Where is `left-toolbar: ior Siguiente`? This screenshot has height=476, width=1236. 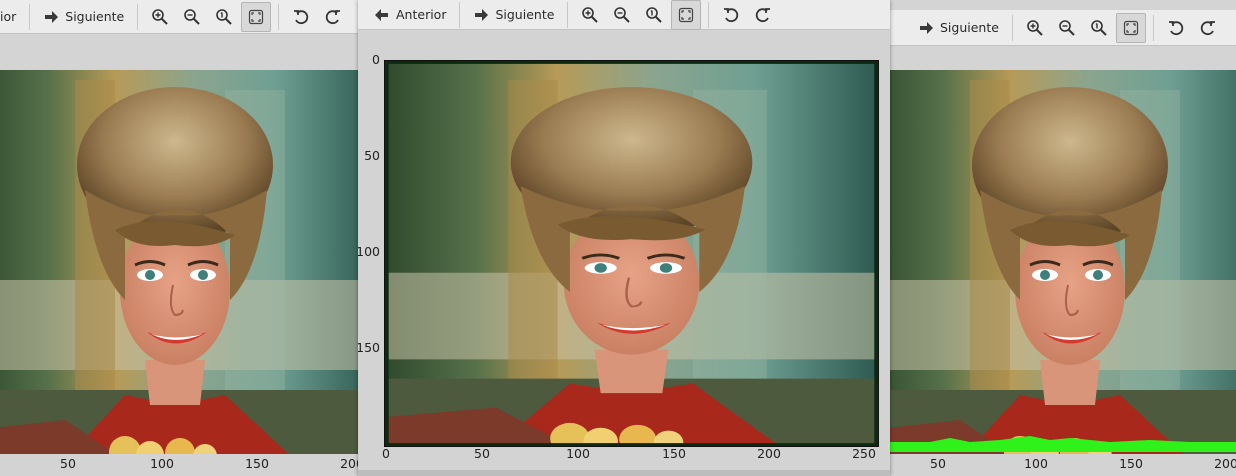 left-toolbar: ior Siguiente is located at coordinates (179, 17).